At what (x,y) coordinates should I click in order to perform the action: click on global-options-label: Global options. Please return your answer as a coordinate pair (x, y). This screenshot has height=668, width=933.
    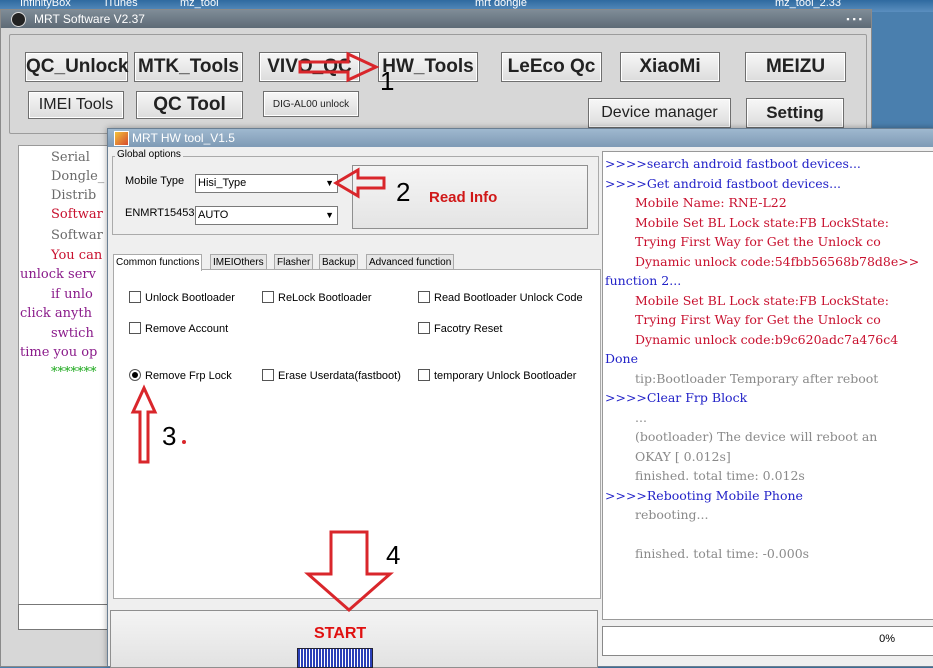
    Looking at the image, I should click on (149, 154).